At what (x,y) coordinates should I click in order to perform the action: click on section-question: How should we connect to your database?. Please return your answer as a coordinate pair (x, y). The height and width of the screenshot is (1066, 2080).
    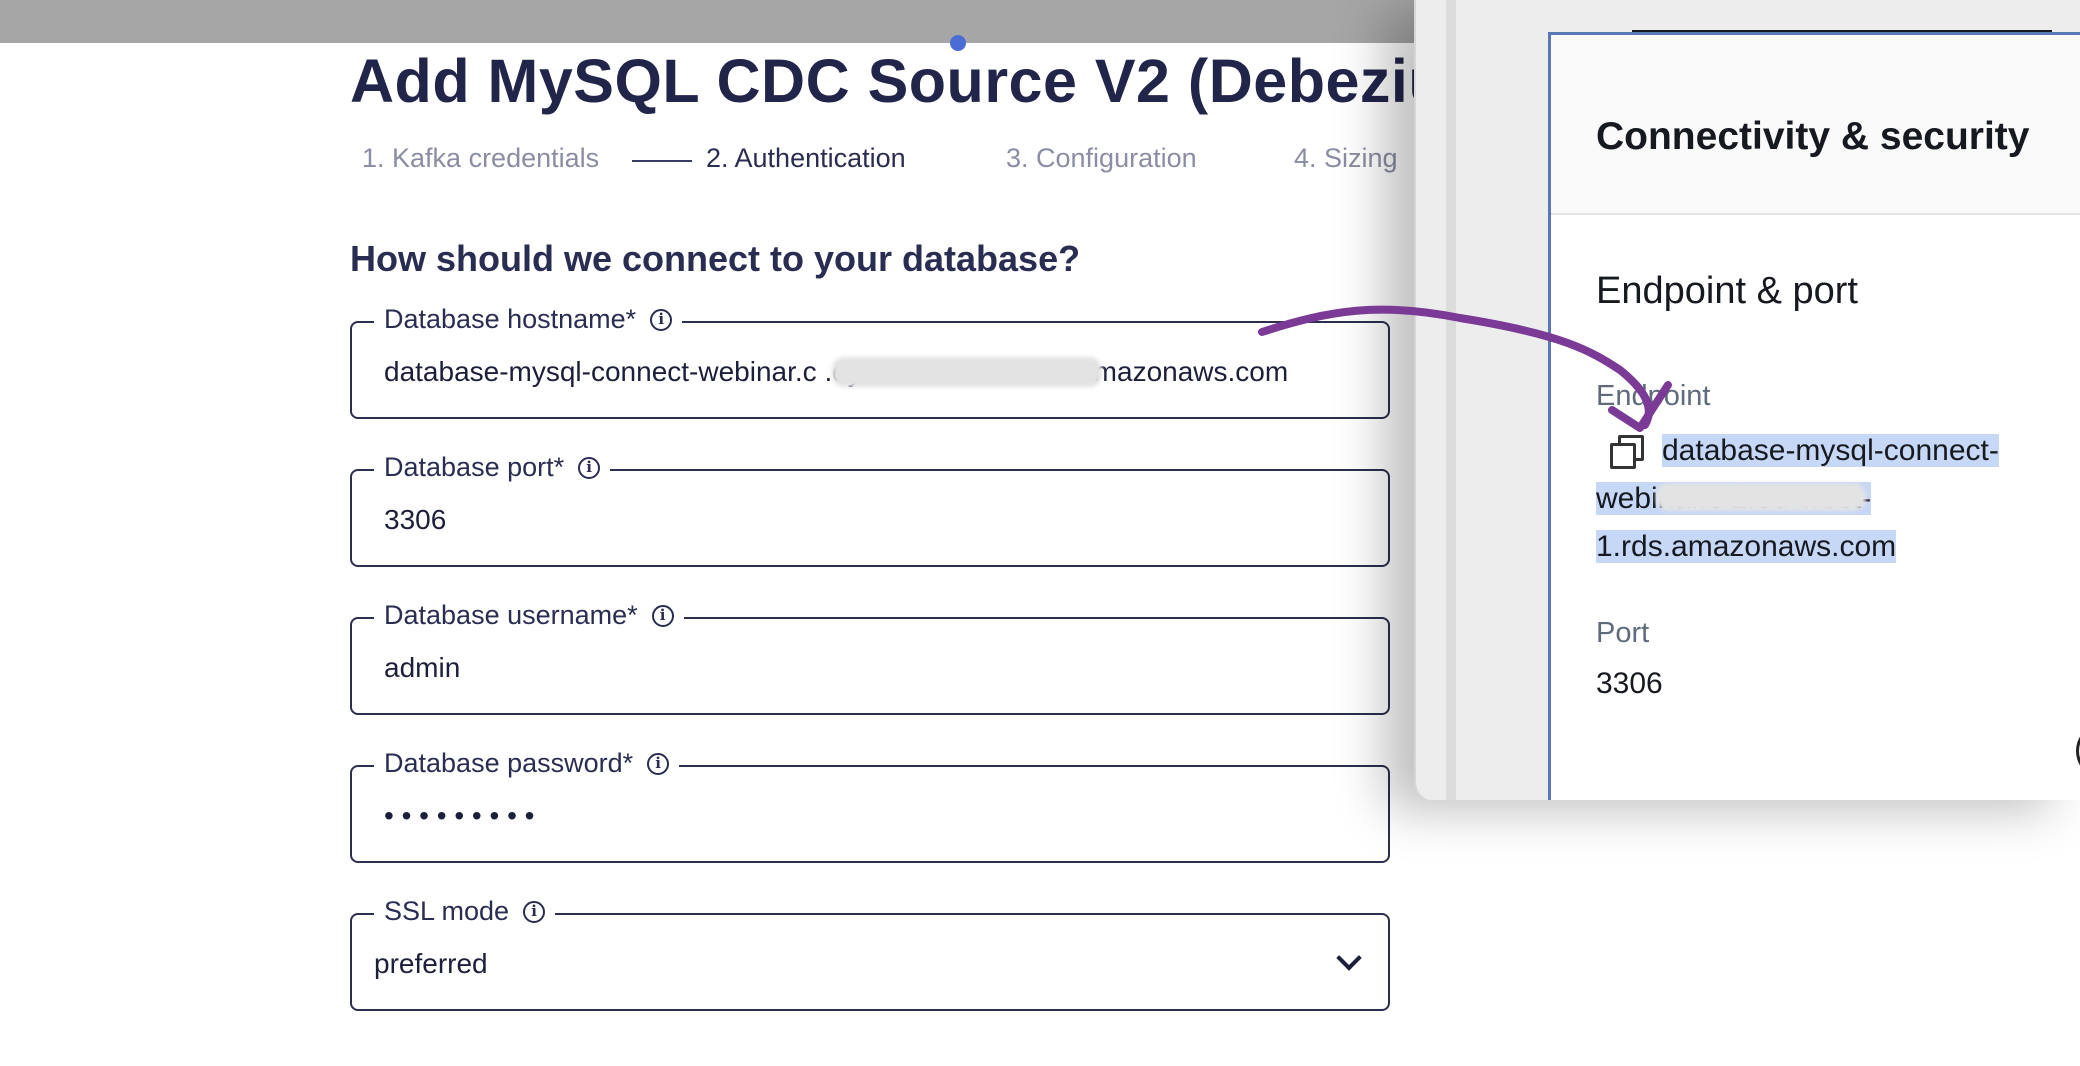
    Looking at the image, I should click on (715, 258).